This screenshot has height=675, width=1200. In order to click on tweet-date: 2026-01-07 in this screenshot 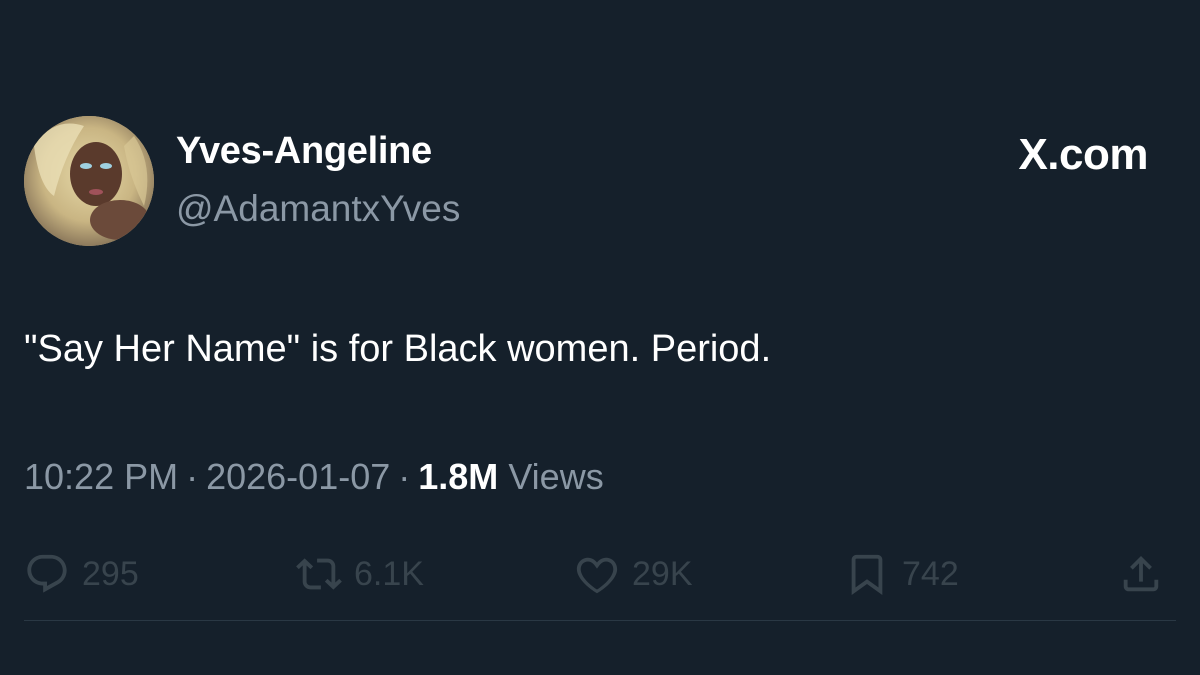, I will do `click(298, 476)`.